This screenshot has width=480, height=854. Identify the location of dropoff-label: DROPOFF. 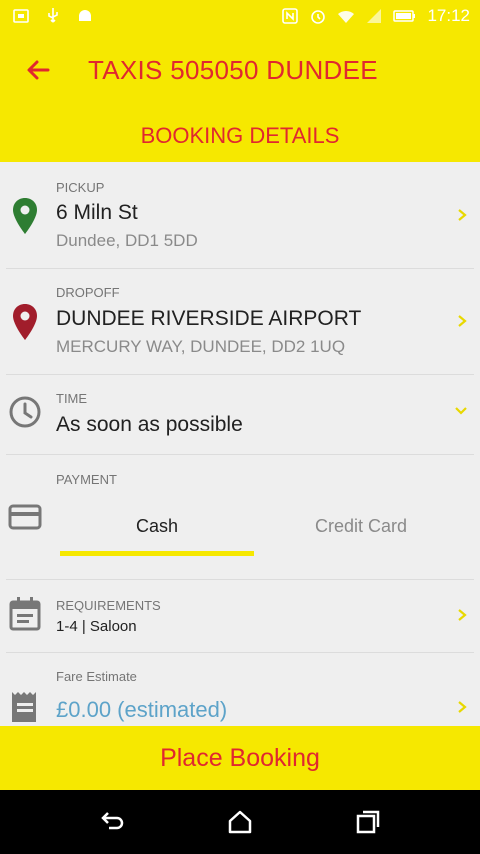
(88, 292).